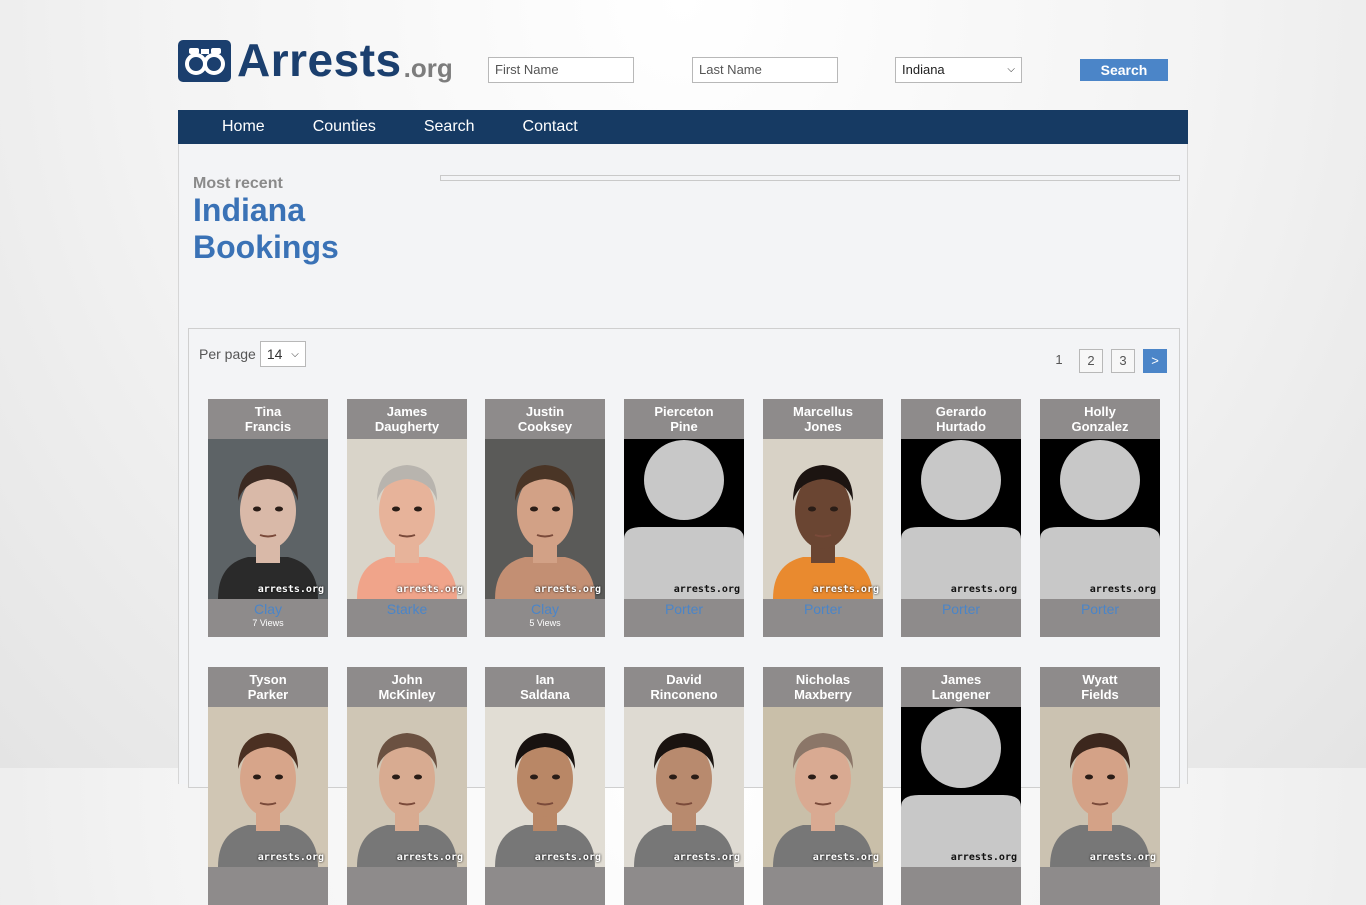 The height and width of the screenshot is (905, 1366). I want to click on first-name-input: First Name, so click(561, 70).